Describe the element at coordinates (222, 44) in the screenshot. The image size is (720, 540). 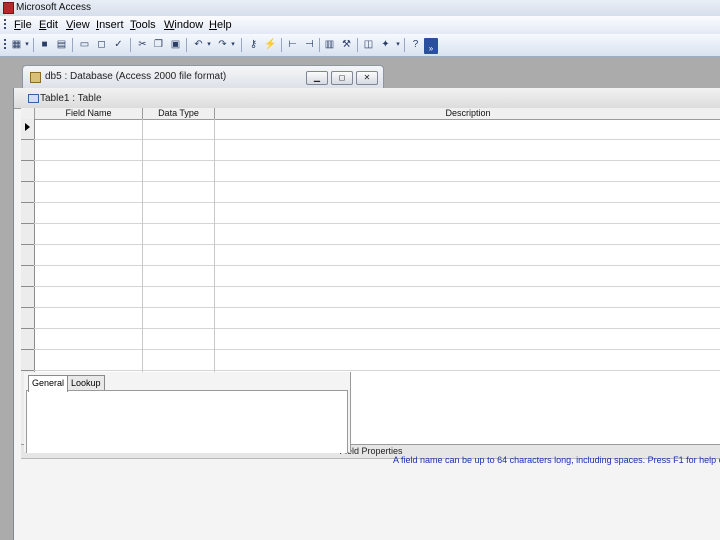
I see `redo-icon: ↷` at that location.